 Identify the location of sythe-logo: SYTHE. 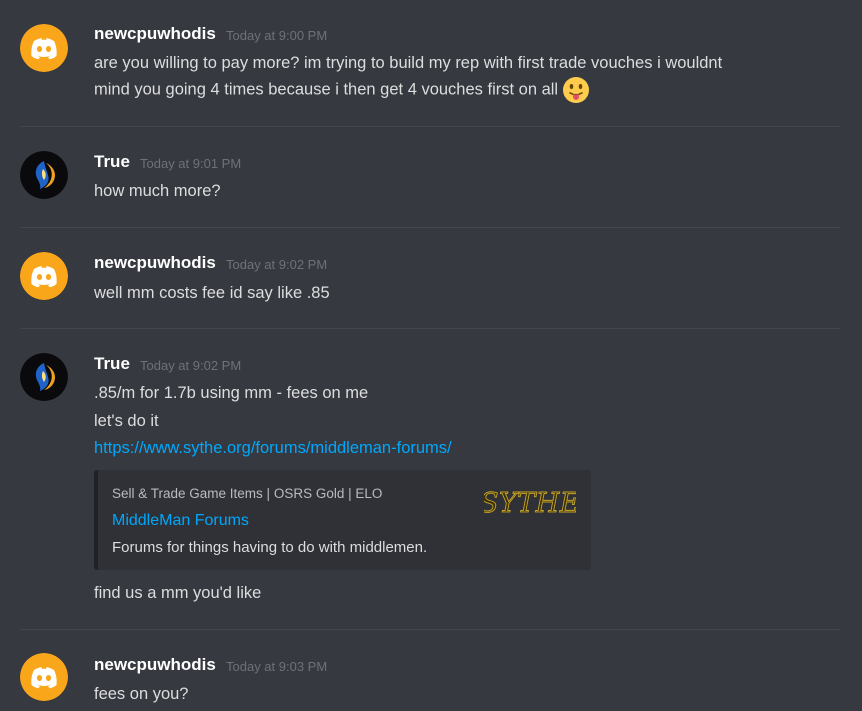
(530, 502).